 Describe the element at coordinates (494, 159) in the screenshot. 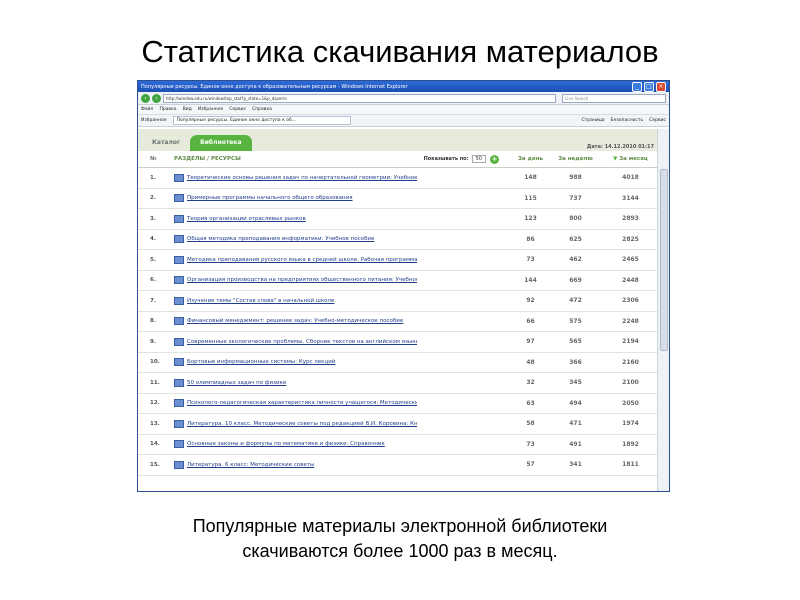

I see `plus-icon: +` at that location.